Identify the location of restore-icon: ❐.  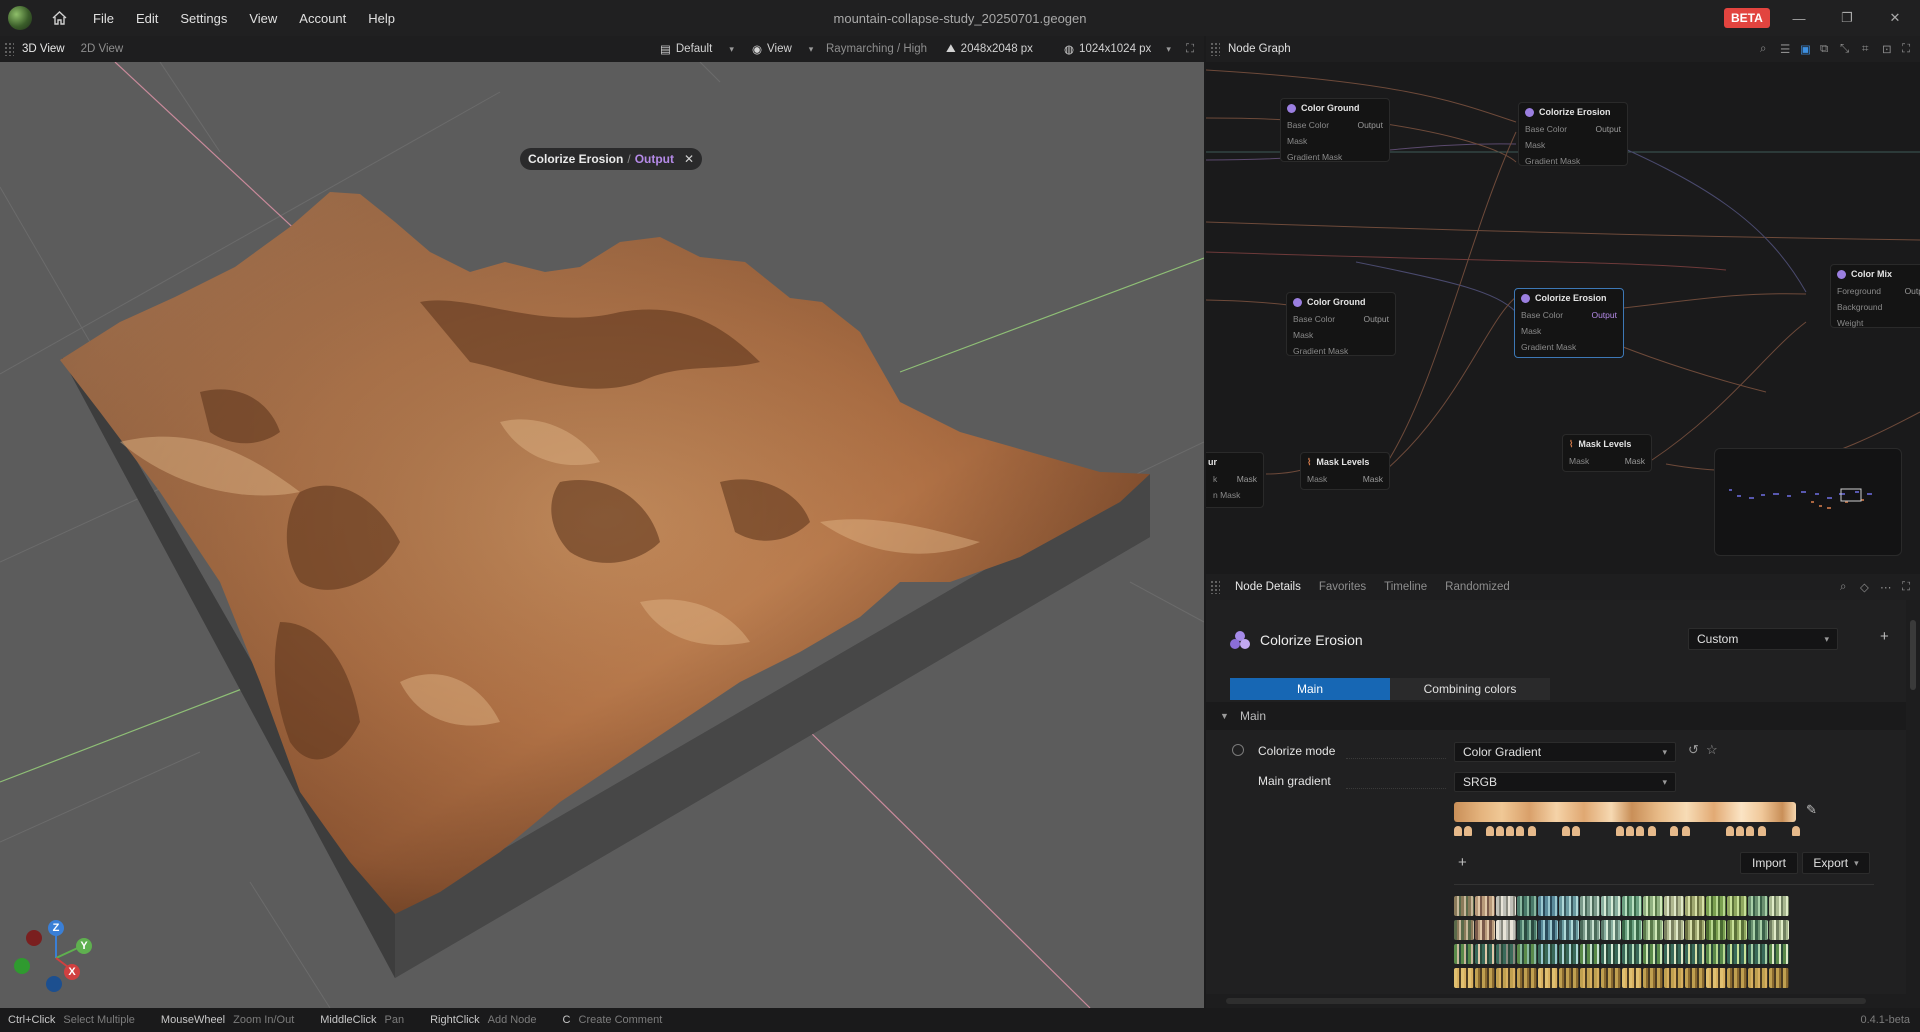
(1847, 18).